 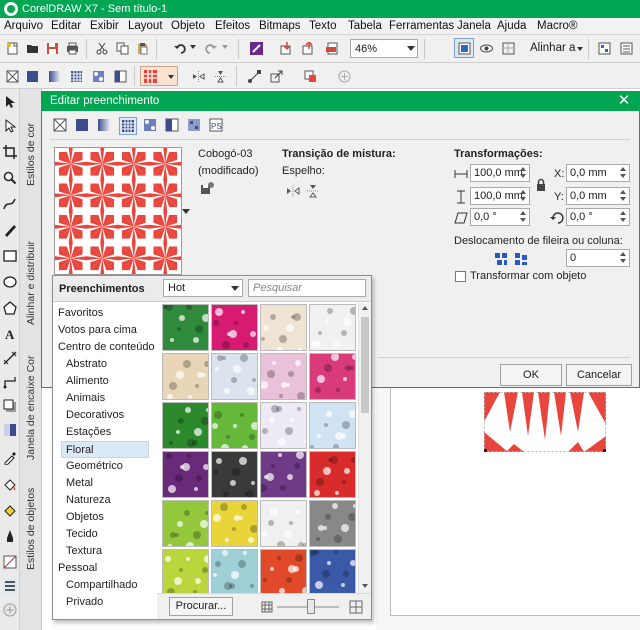 I want to click on library-search-input: Pesquisar, so click(x=307, y=288).